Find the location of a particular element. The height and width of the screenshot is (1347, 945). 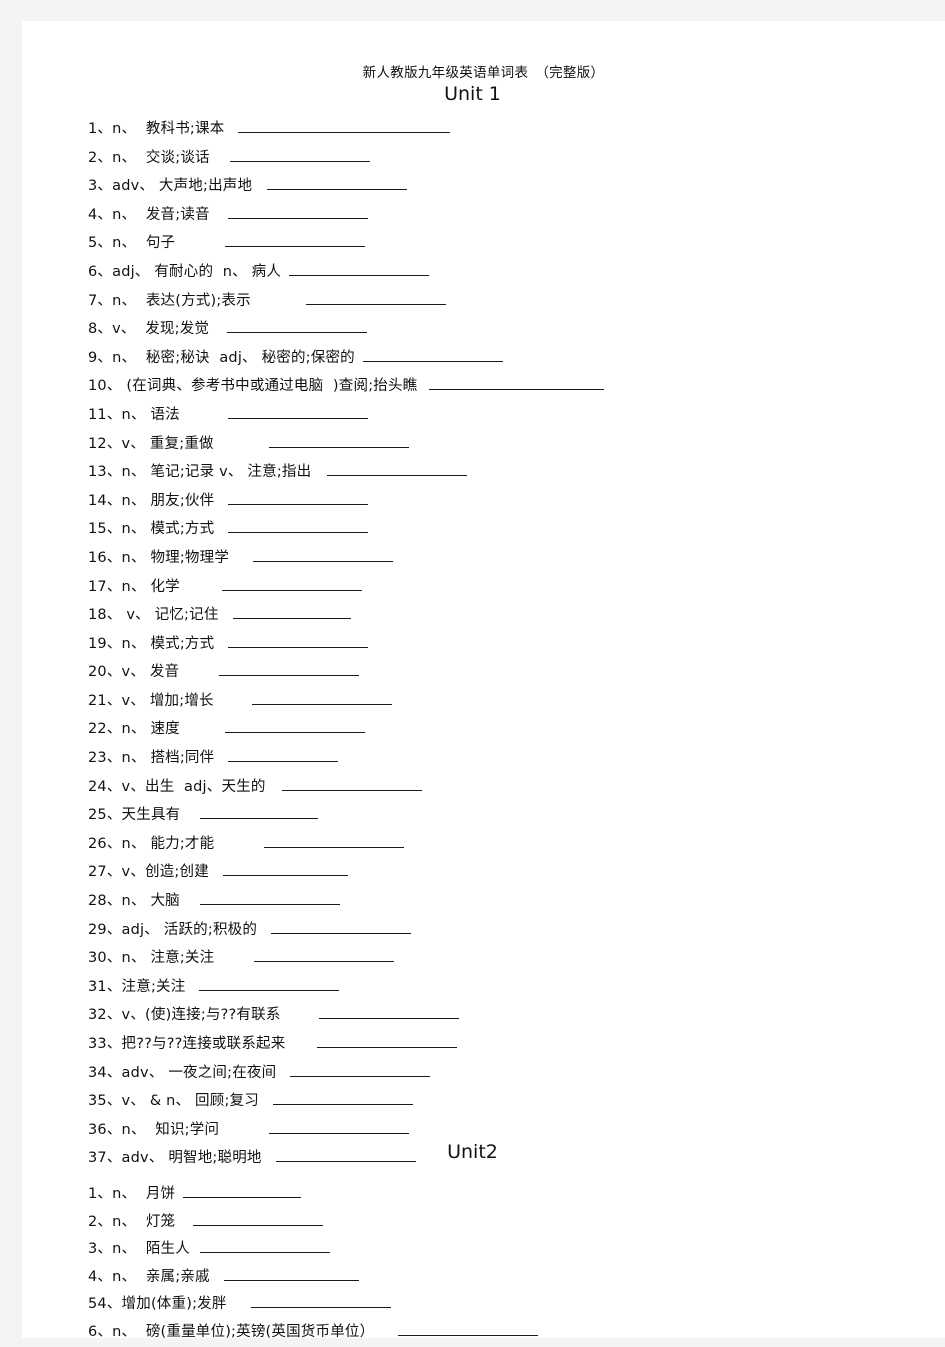

word-entry-text: 17、n、 化学 is located at coordinates (134, 585).